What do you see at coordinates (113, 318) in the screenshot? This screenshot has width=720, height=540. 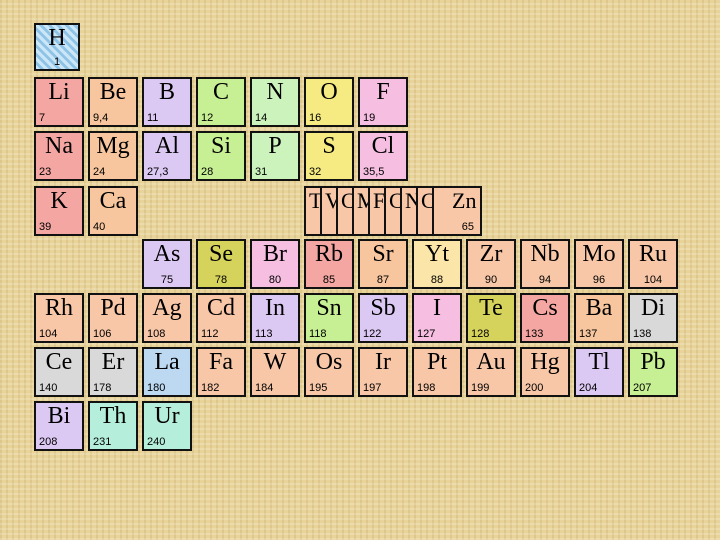 I see `element-tile-pd: Pd 106` at bounding box center [113, 318].